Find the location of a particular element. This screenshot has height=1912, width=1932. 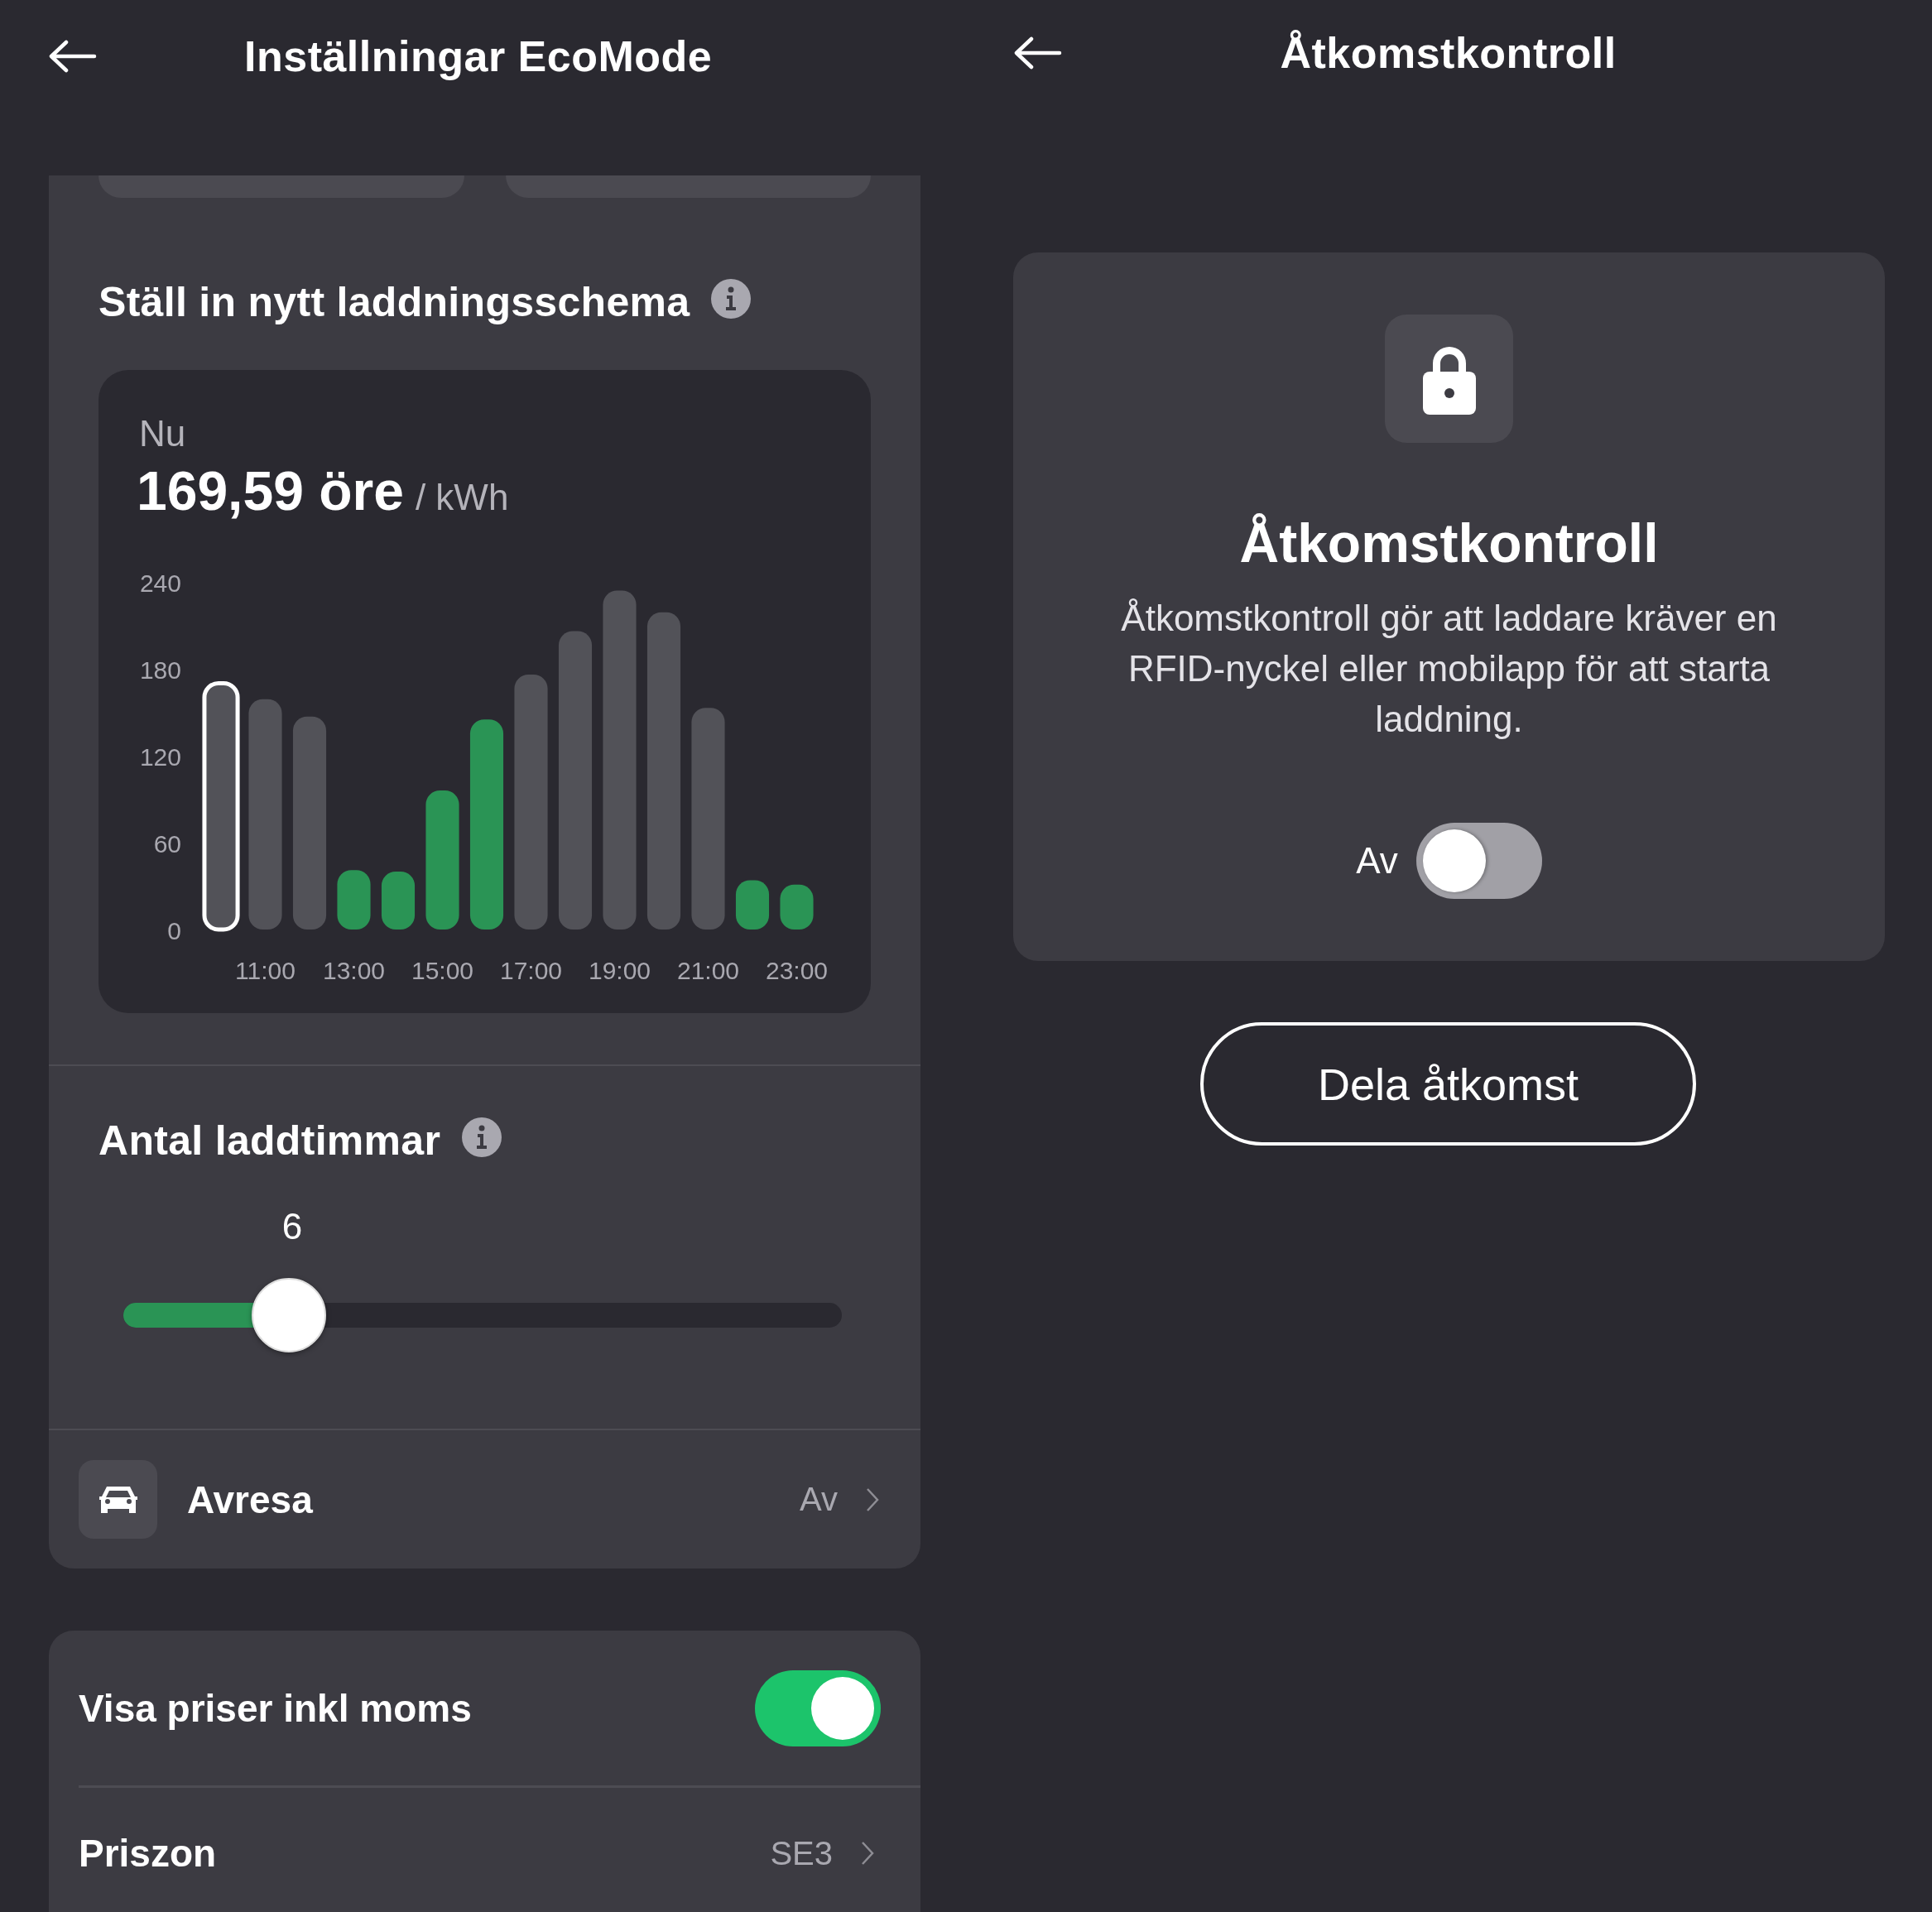

axis-label: 17:00 is located at coordinates (531, 970).